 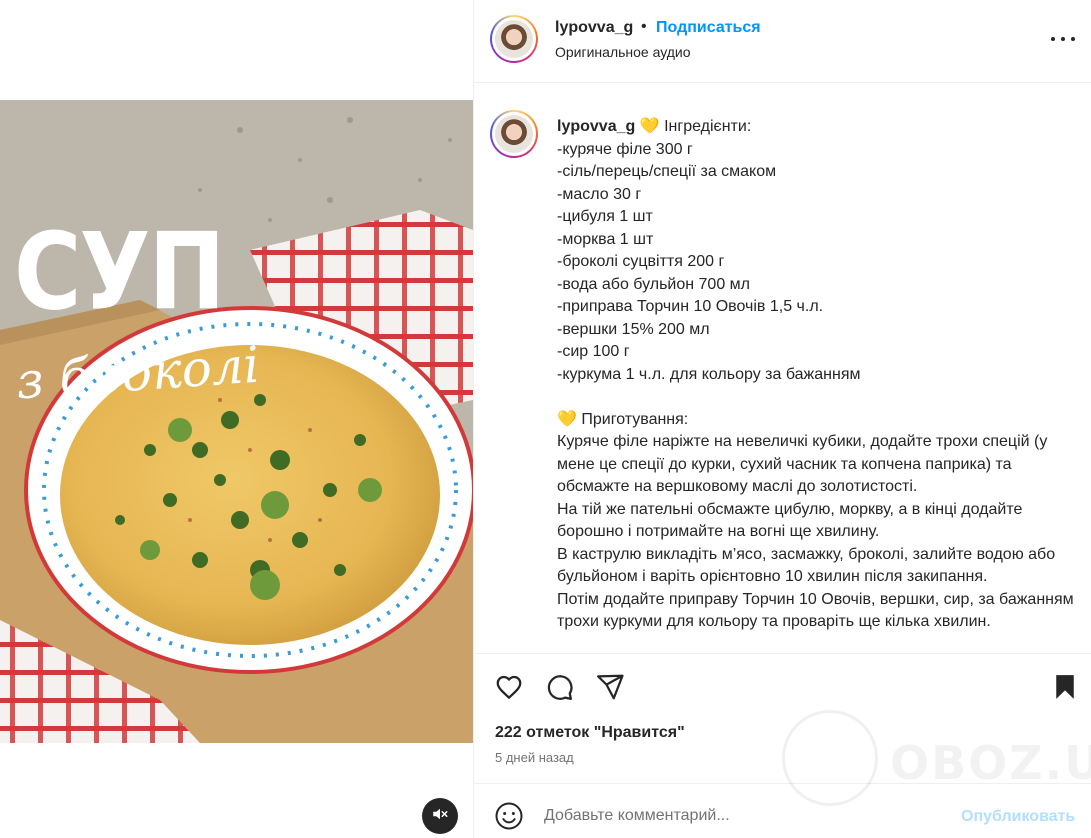 What do you see at coordinates (708, 126) in the screenshot?
I see `ingredients-title: Інгредієнти:` at bounding box center [708, 126].